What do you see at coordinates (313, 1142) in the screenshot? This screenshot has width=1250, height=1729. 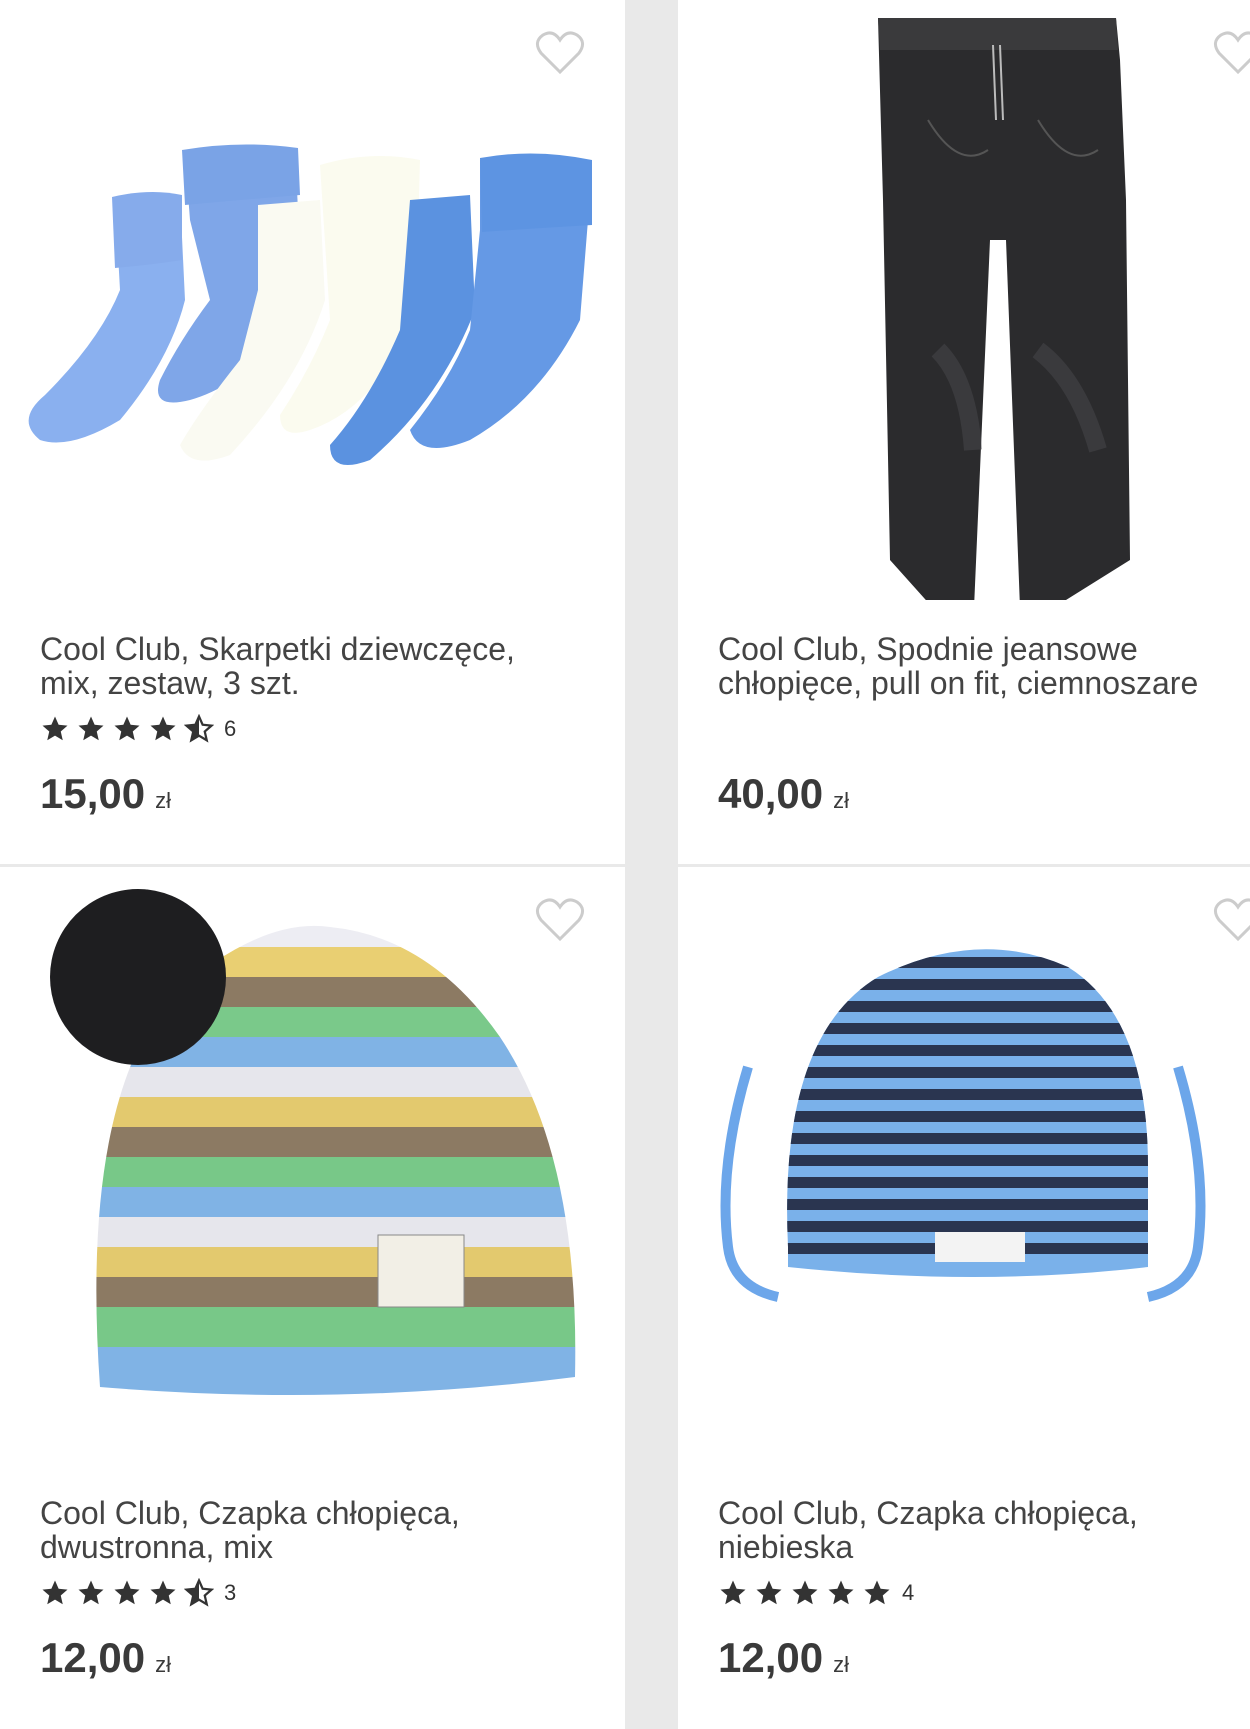 I see `striped-beanie-image` at bounding box center [313, 1142].